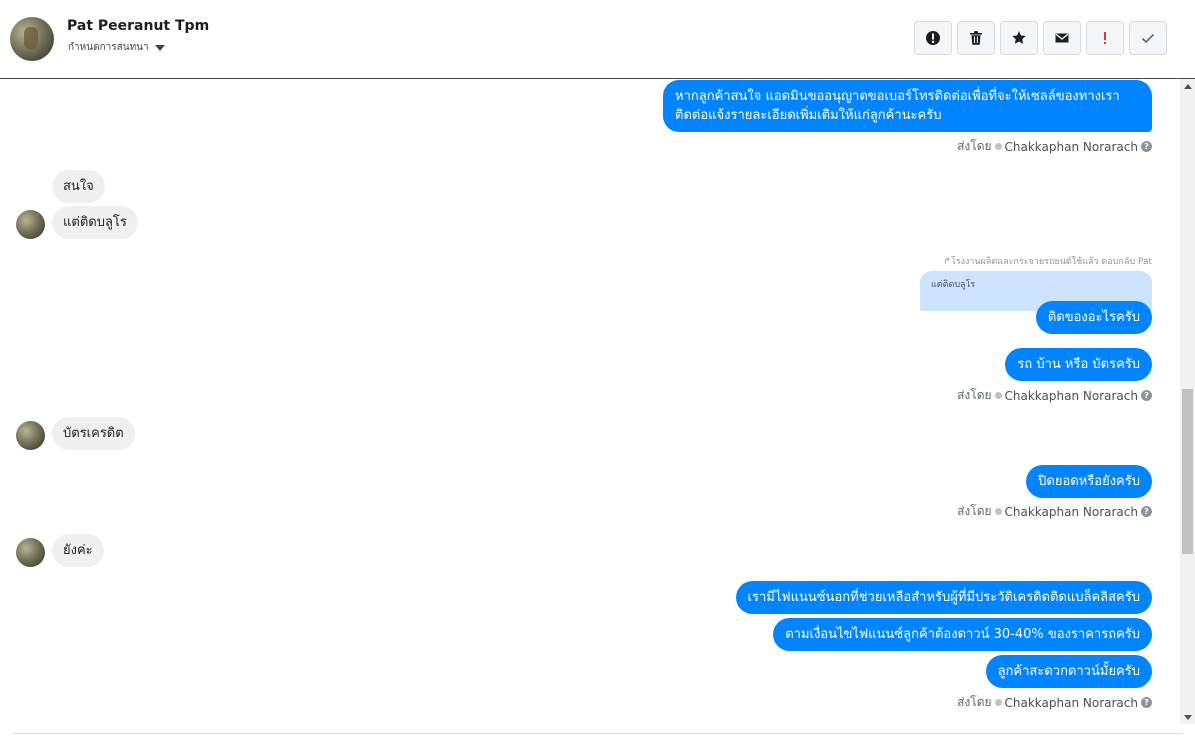 This screenshot has height=736, width=1195. I want to click on scroll-up-button, so click(1187, 86).